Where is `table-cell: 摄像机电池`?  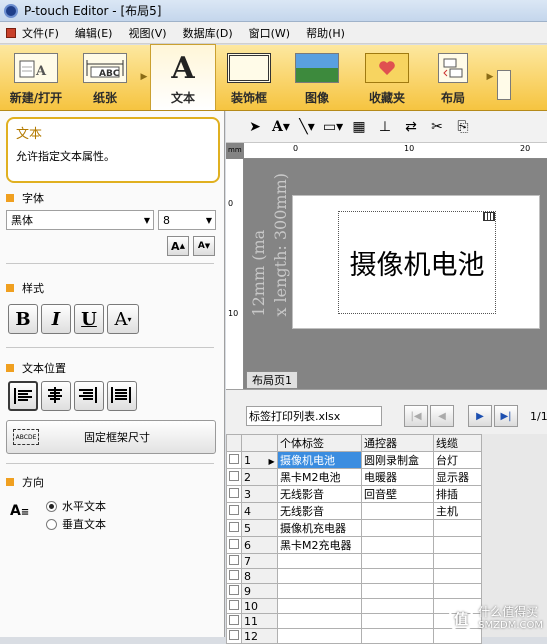
table-cell: 摄像机电池 is located at coordinates (319, 460).